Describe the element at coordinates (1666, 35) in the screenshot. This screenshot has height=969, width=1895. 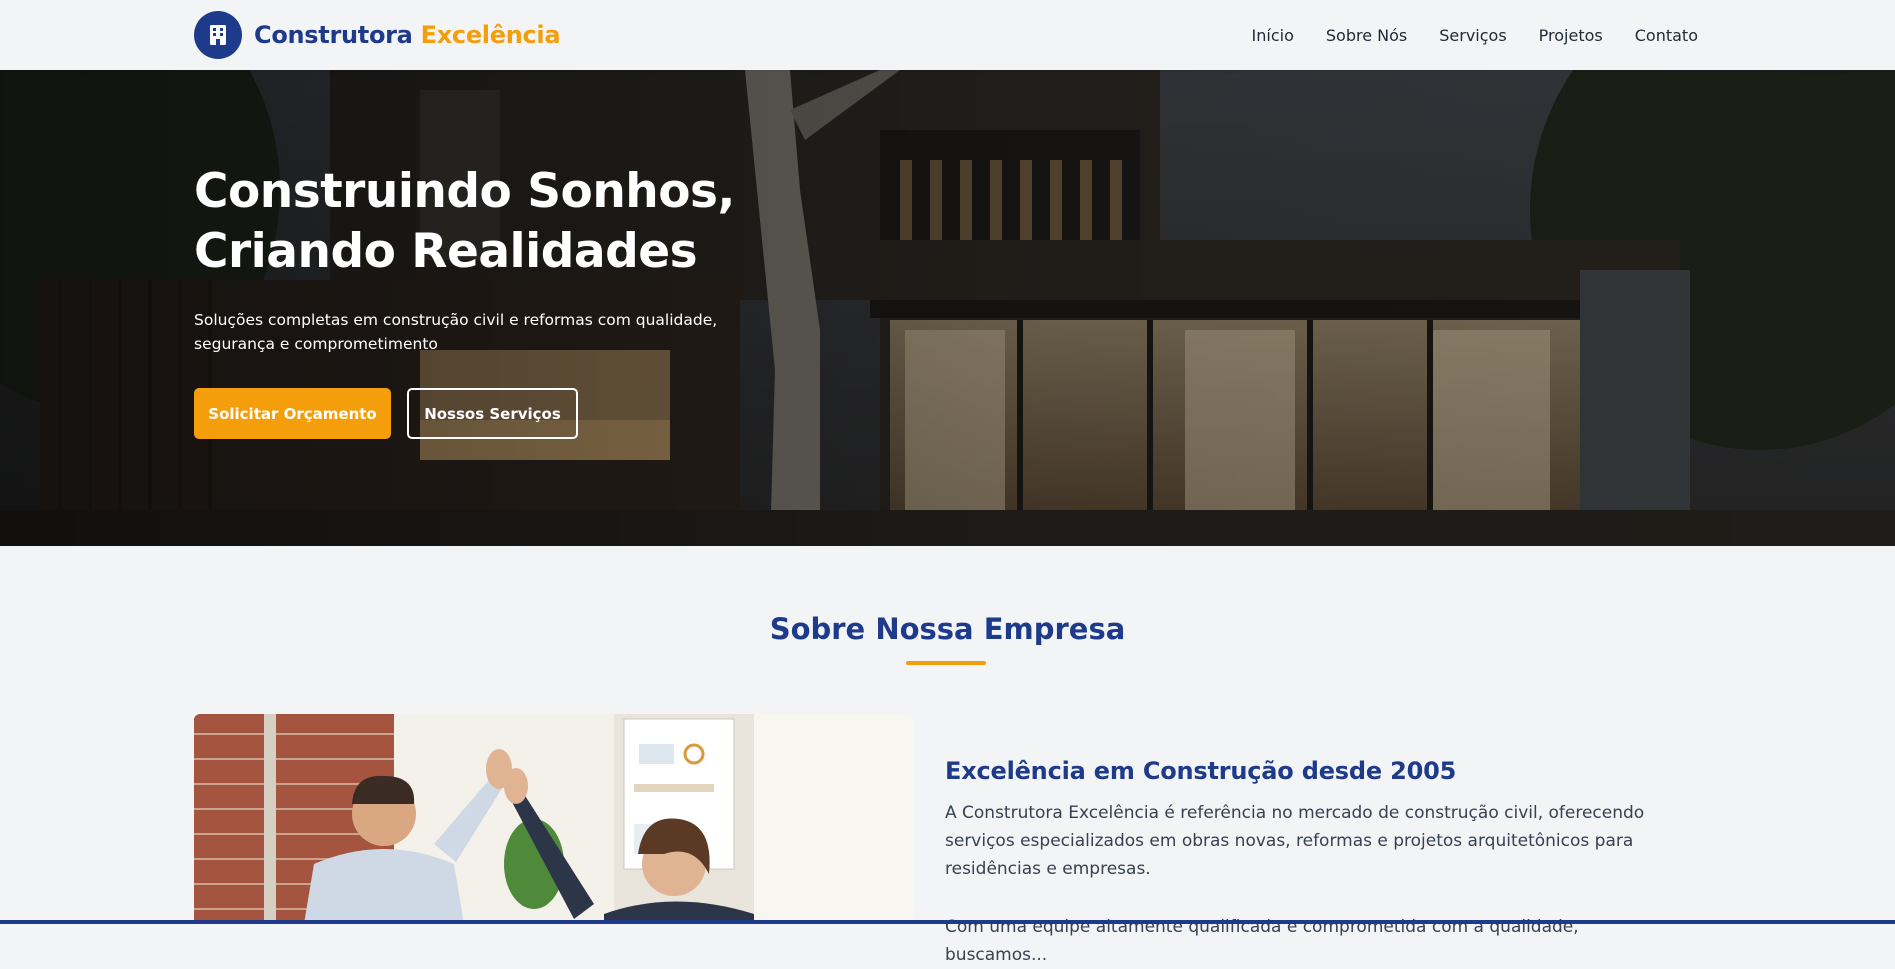
I see `nav-link-contato: Contato` at that location.